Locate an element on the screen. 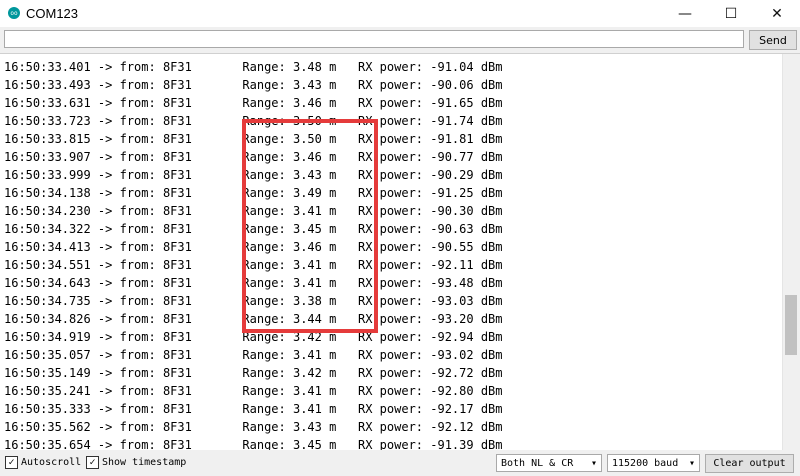 The height and width of the screenshot is (476, 800). line-ending-select: Both NL & CR ▾ is located at coordinates (549, 463).